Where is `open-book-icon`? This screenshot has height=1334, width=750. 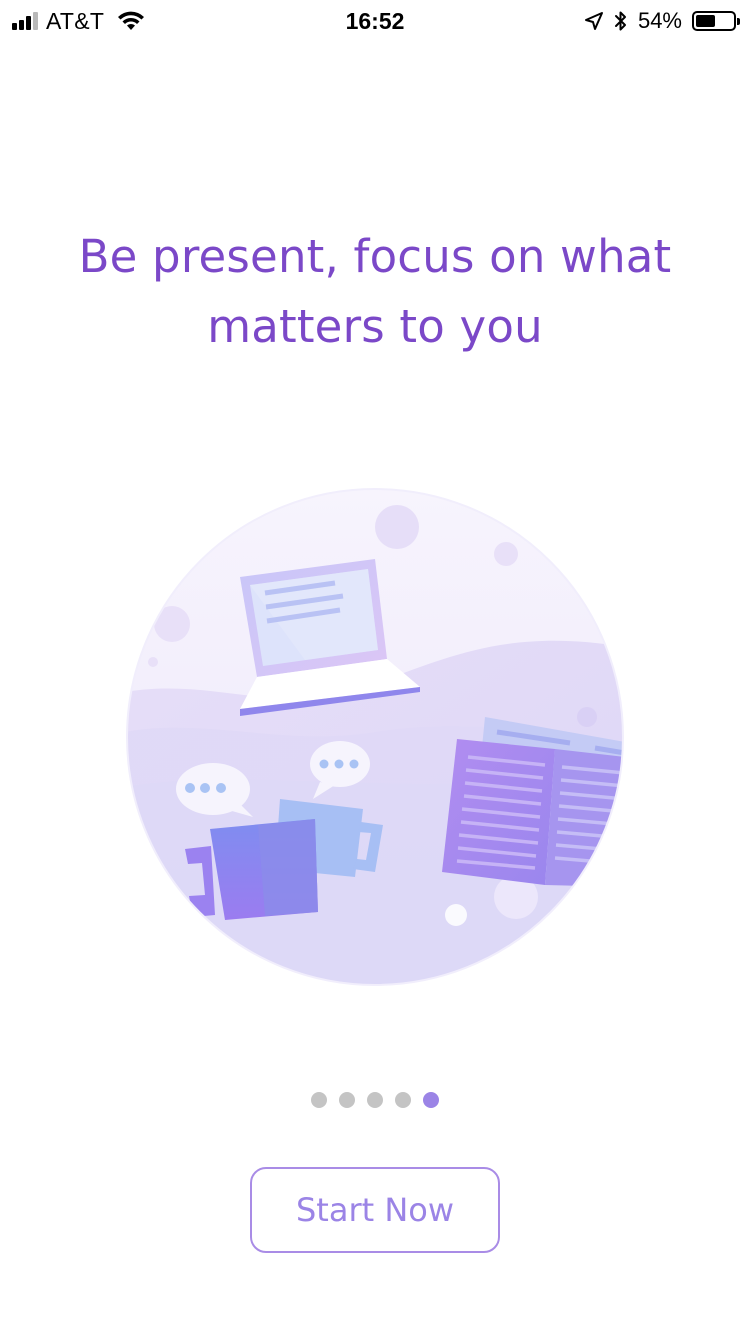 open-book-icon is located at coordinates (532, 802).